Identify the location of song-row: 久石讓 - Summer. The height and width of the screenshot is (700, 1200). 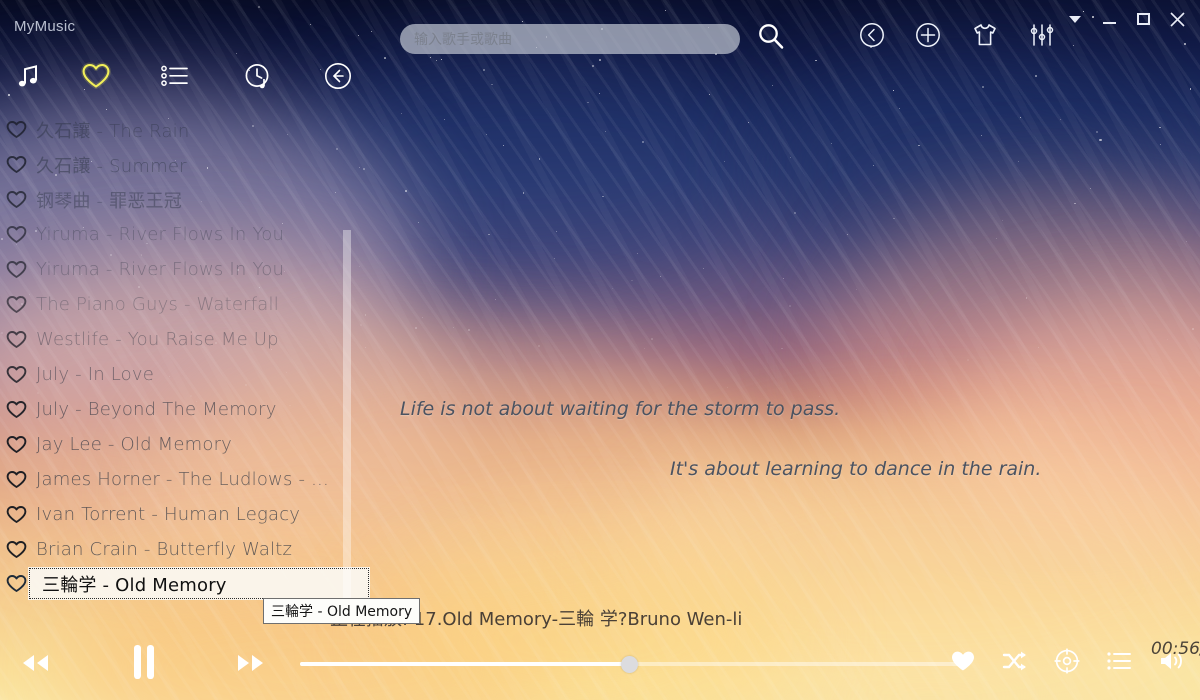
(173, 164).